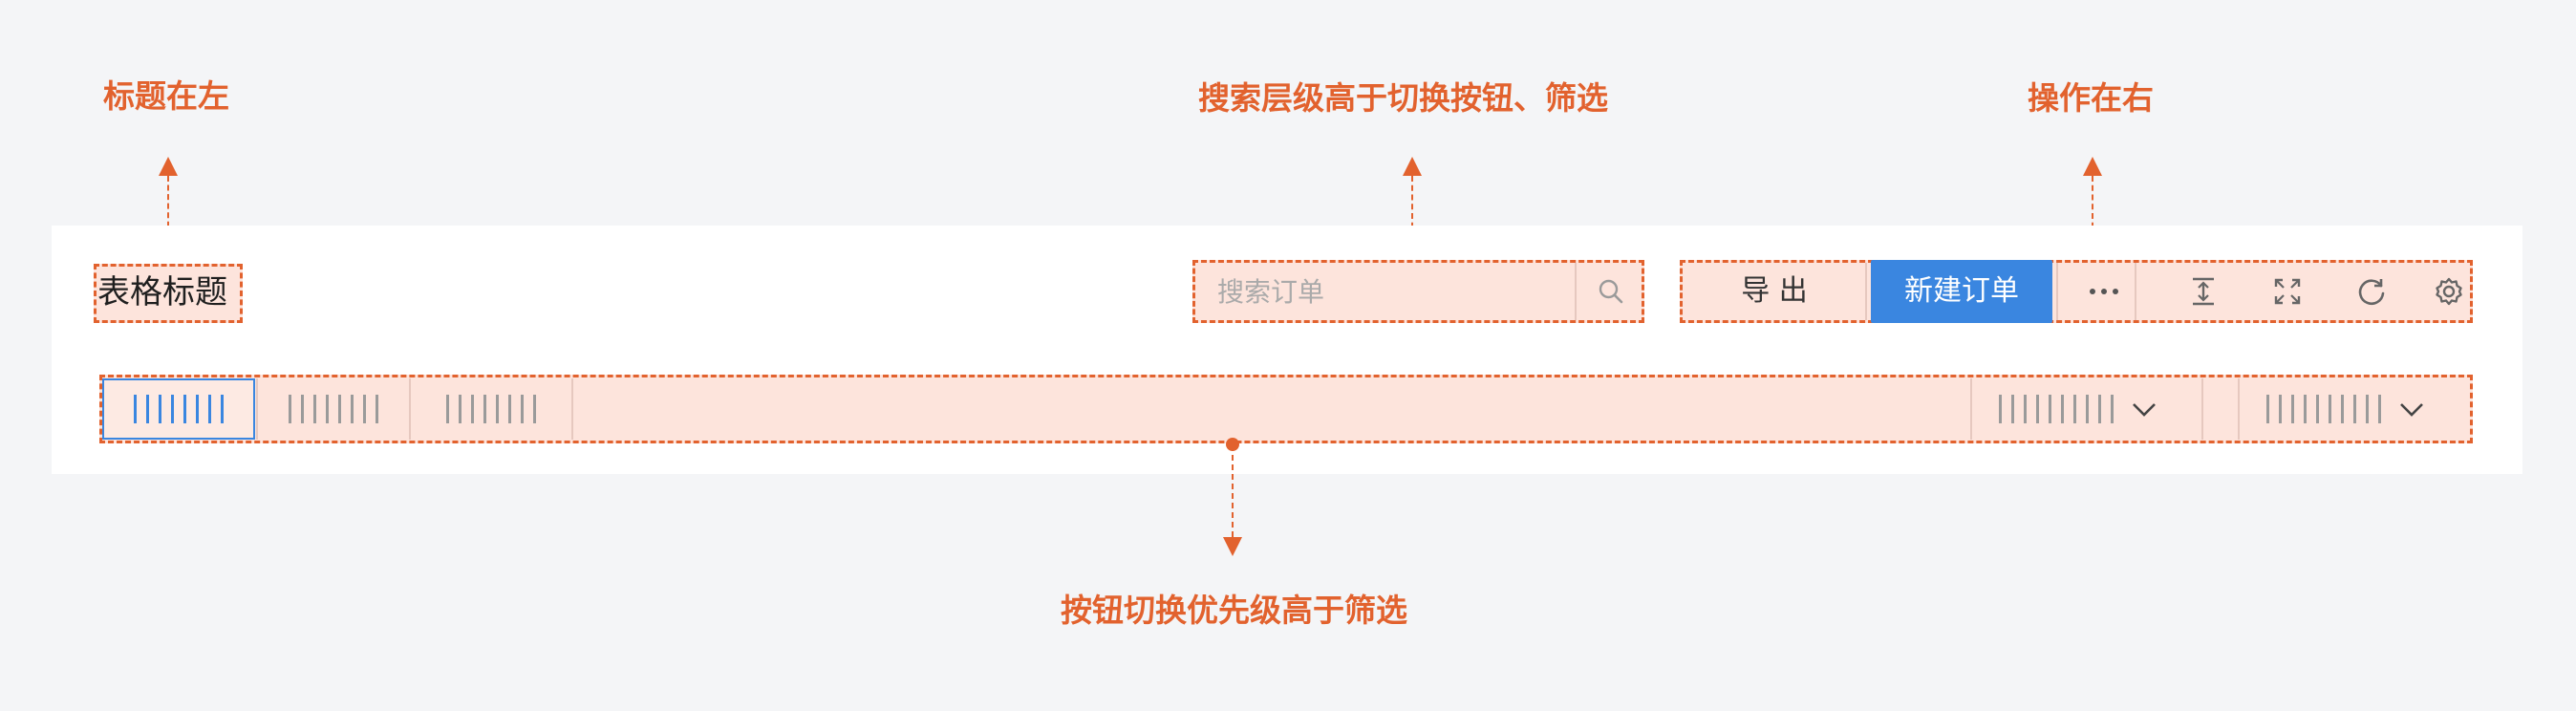  I want to click on tab-1-label-placeholder, so click(179, 409).